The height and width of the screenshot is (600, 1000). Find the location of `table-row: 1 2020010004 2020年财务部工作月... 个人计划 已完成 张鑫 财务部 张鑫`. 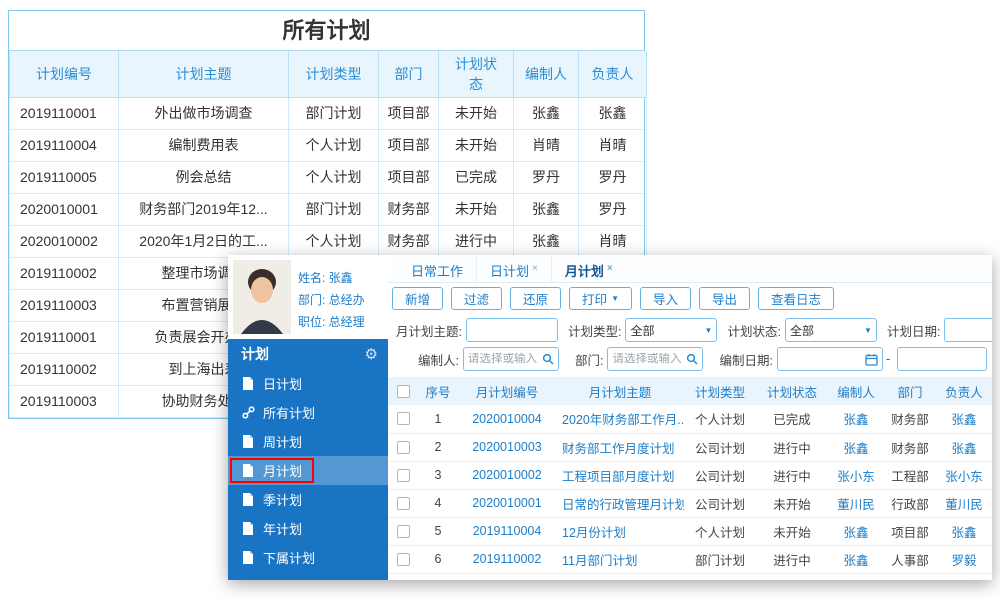

table-row: 1 2020010004 2020年财务部工作月... 个人计划 已完成 张鑫 财务部 张鑫 is located at coordinates (690, 419).